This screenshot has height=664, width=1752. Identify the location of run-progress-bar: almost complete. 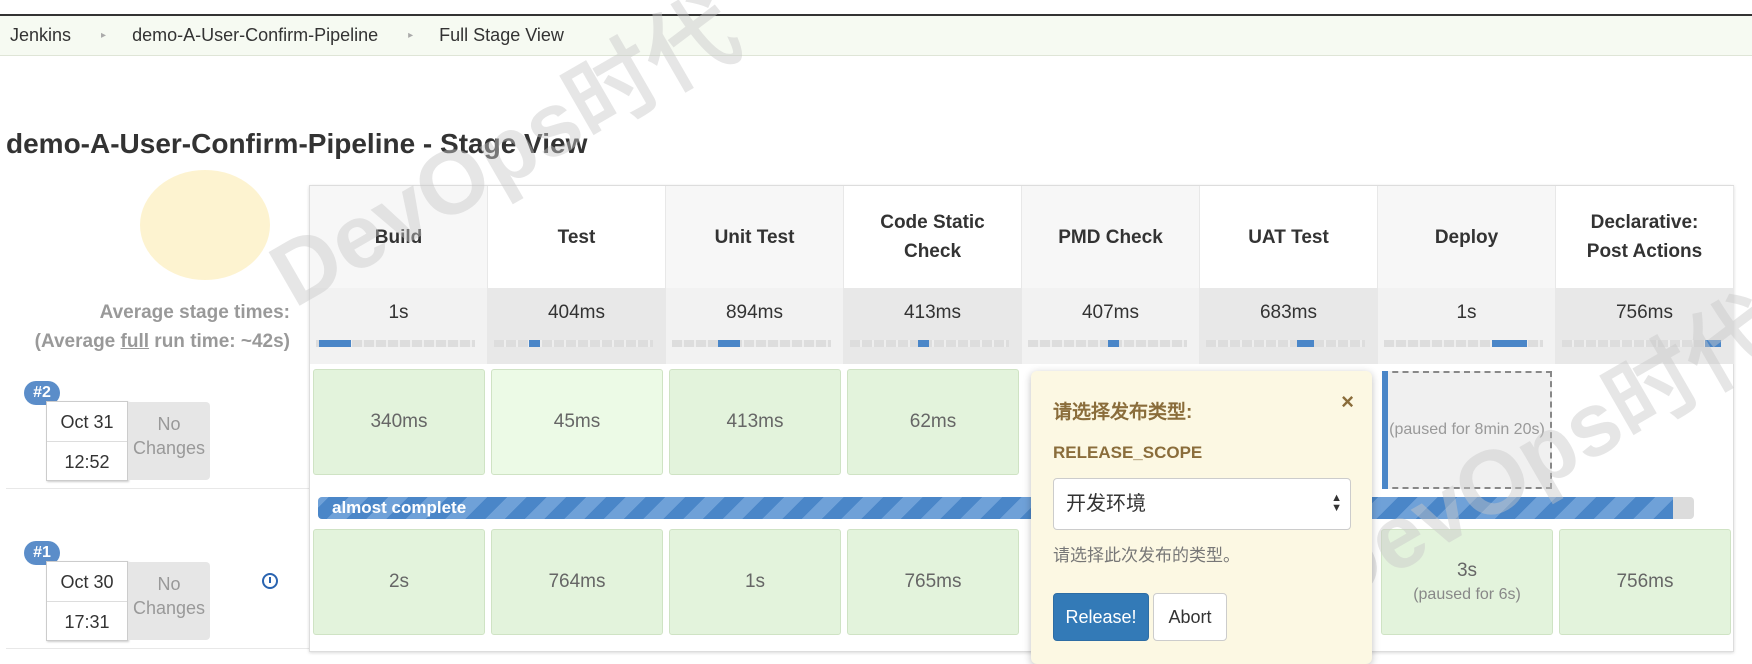
(1006, 508).